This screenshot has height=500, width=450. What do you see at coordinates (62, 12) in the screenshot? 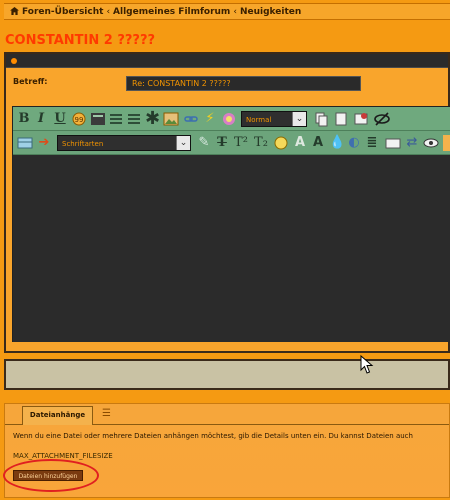
I see `breadcrumb-item-index: Foren-Übersicht` at bounding box center [62, 12].